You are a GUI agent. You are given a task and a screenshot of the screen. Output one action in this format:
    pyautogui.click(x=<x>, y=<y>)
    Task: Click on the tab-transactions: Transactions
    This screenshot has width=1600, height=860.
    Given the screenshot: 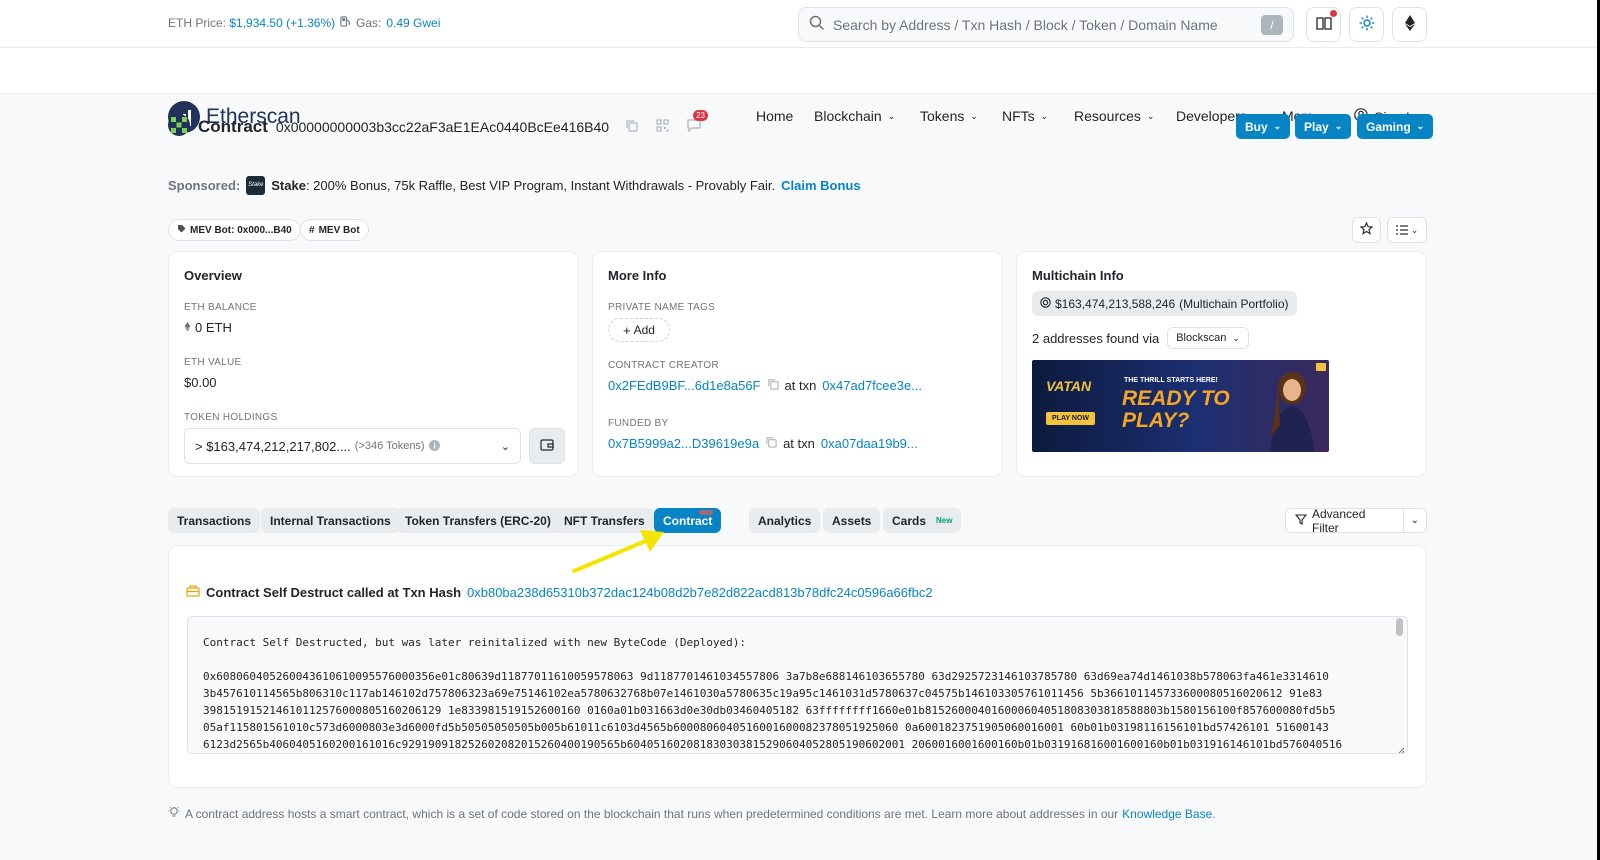 What is the action you would take?
    pyautogui.click(x=214, y=520)
    